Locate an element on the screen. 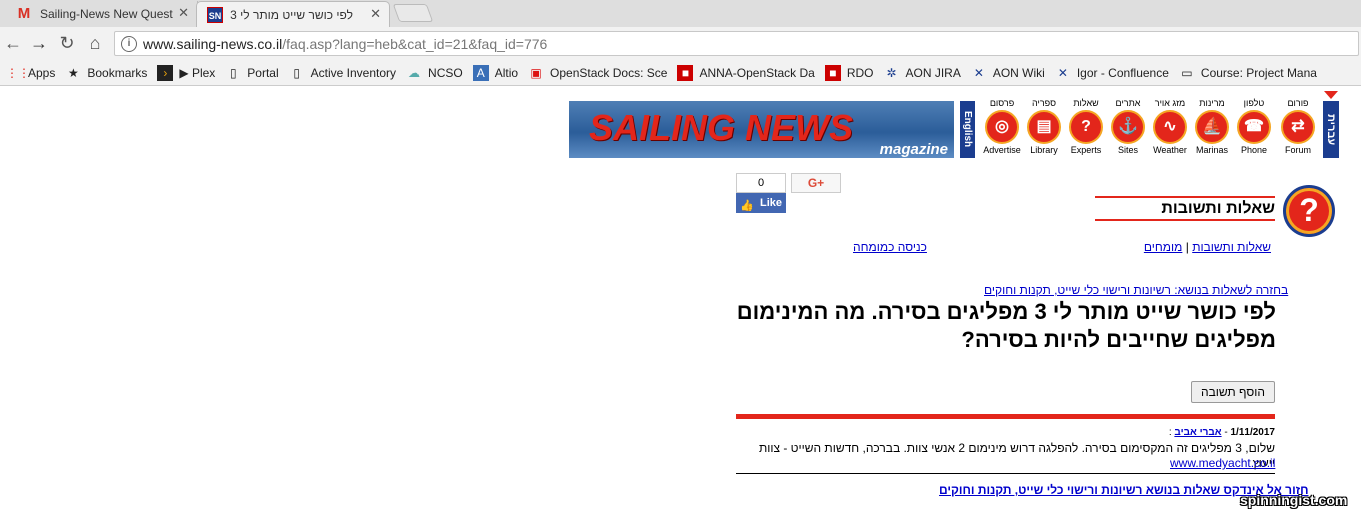  info-icon: i is located at coordinates (129, 43).